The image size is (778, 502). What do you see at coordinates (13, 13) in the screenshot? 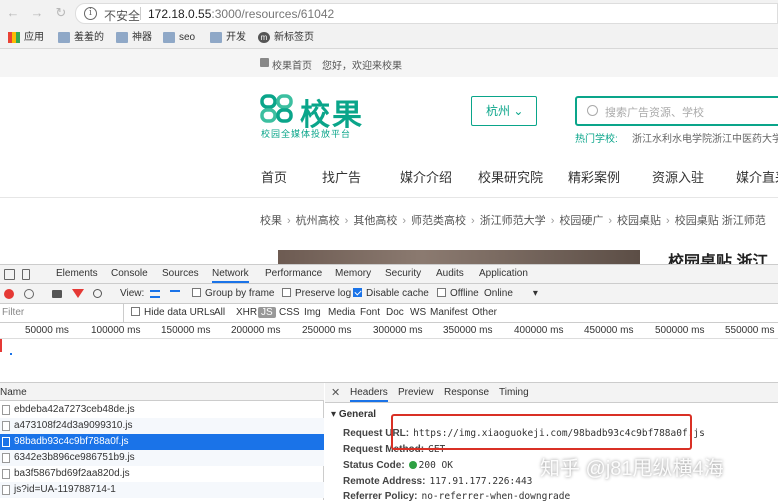
I see `back-arrow-icon: ←` at bounding box center [13, 13].